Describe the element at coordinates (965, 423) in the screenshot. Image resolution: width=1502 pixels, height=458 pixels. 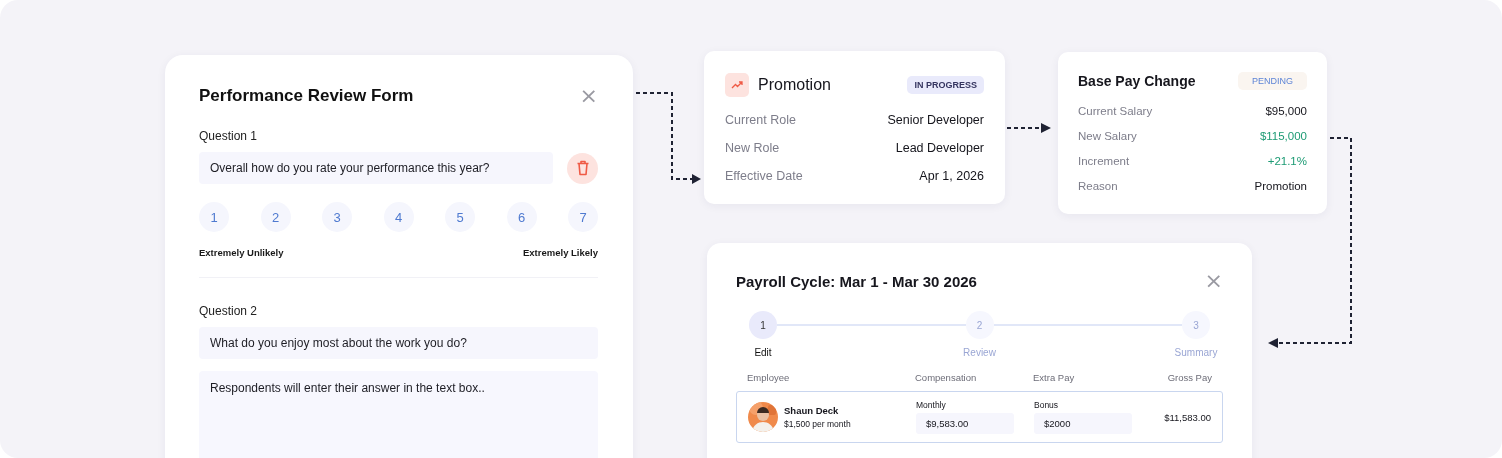
I see `input-field: $9,583.00` at that location.